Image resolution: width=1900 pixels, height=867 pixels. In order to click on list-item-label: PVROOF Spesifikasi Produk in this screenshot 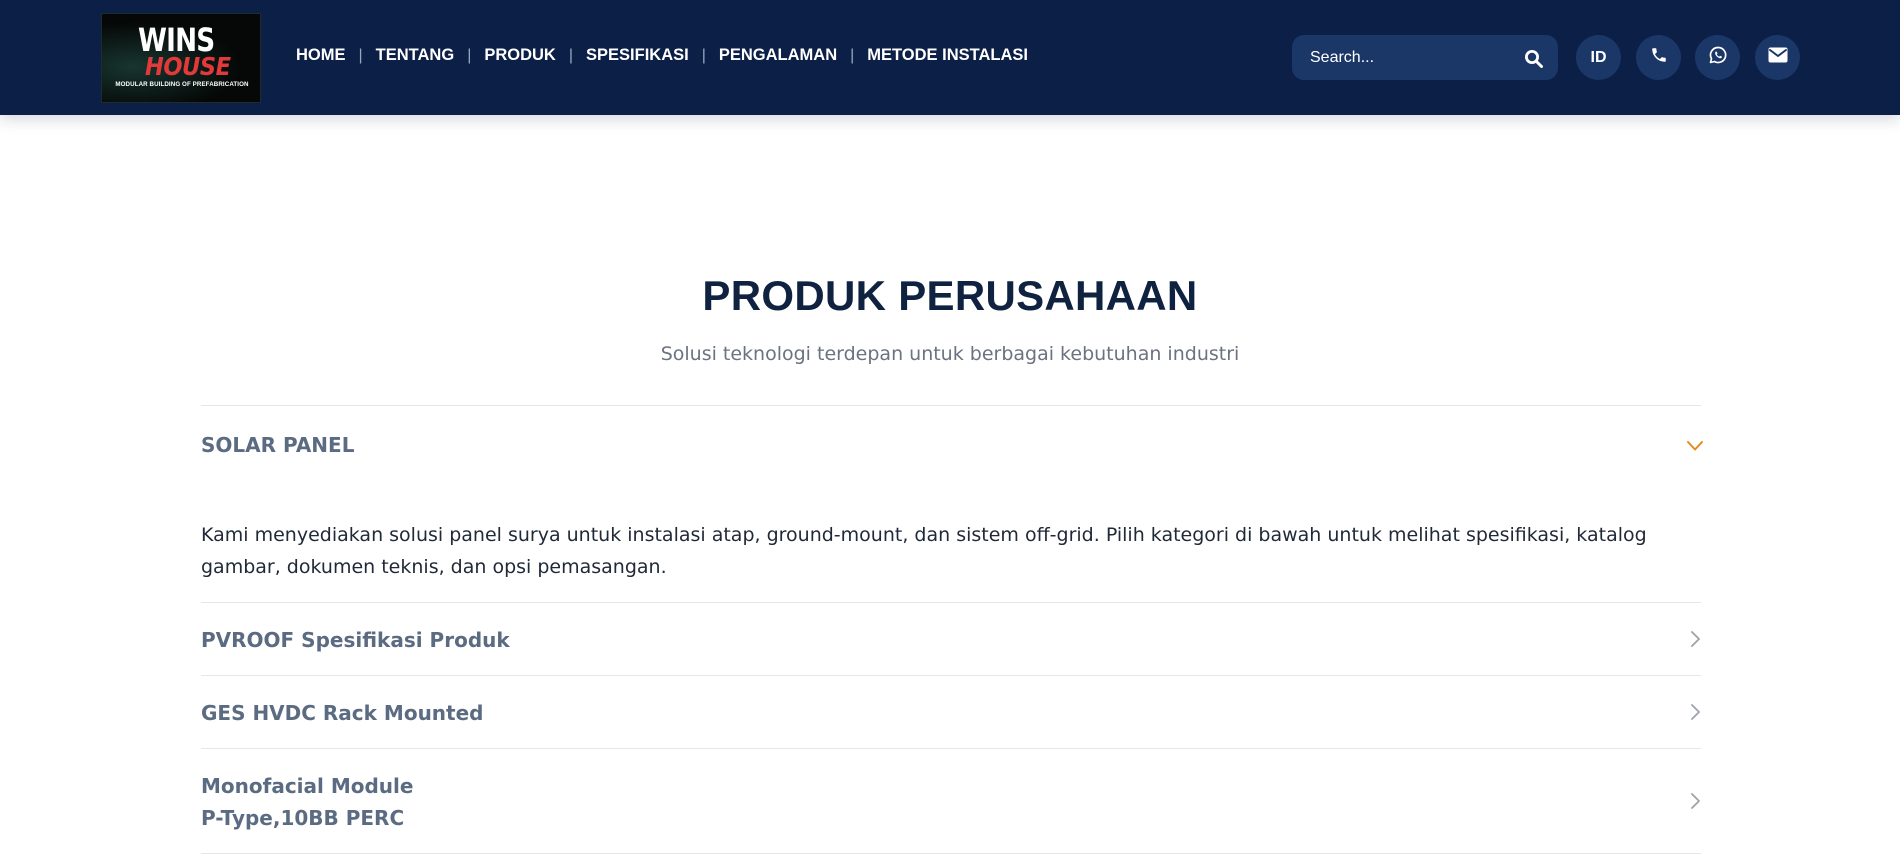, I will do `click(355, 640)`.